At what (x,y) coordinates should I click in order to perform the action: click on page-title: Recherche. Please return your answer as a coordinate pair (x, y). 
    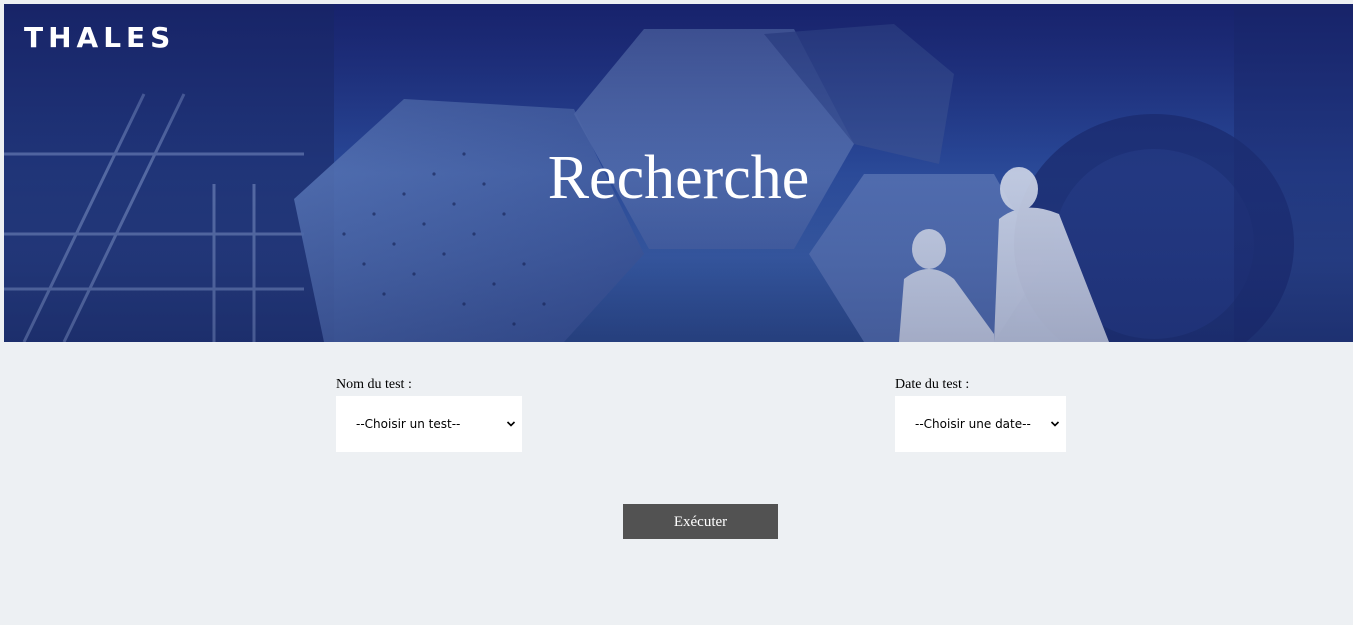
    Looking at the image, I should click on (678, 178).